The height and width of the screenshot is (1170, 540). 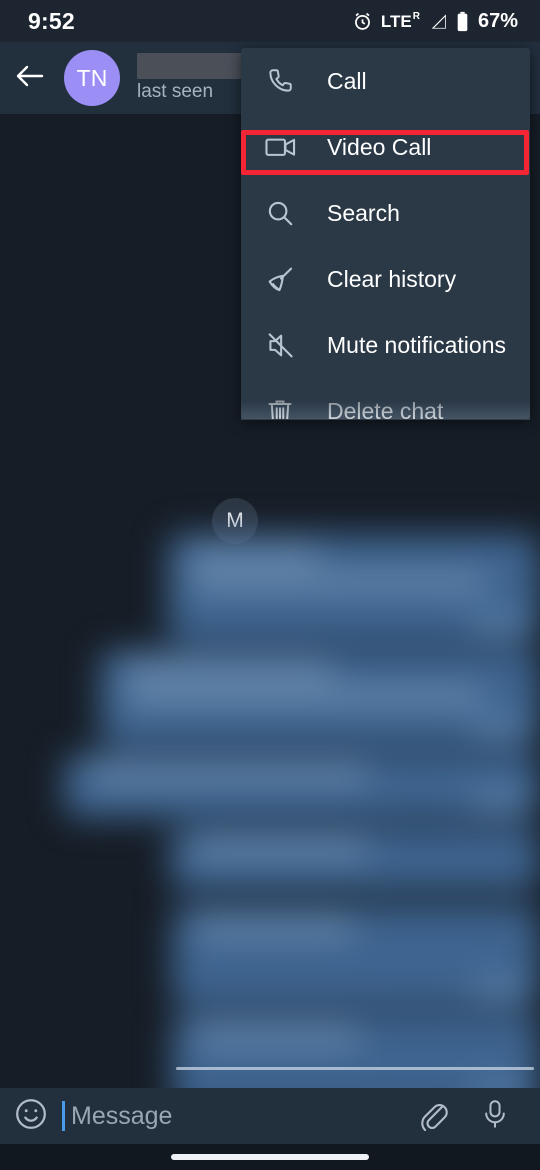 What do you see at coordinates (355, 1068) in the screenshot?
I see `chat-scroll-indicator` at bounding box center [355, 1068].